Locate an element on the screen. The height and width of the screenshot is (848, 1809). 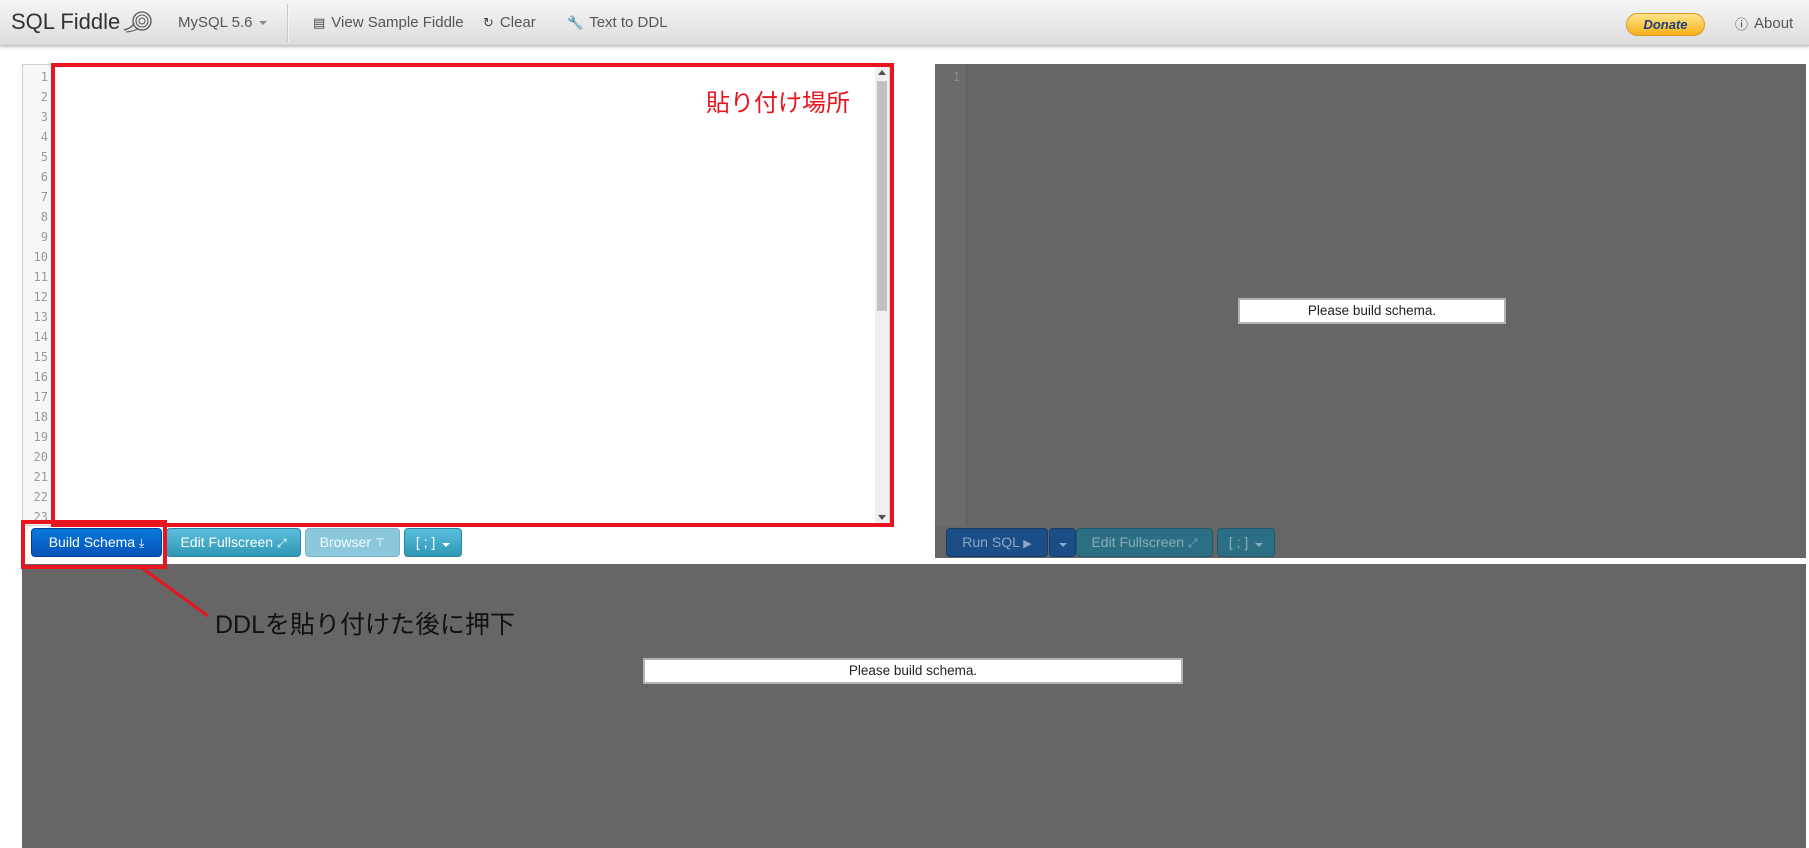
line-number: 12 is located at coordinates (40, 297).